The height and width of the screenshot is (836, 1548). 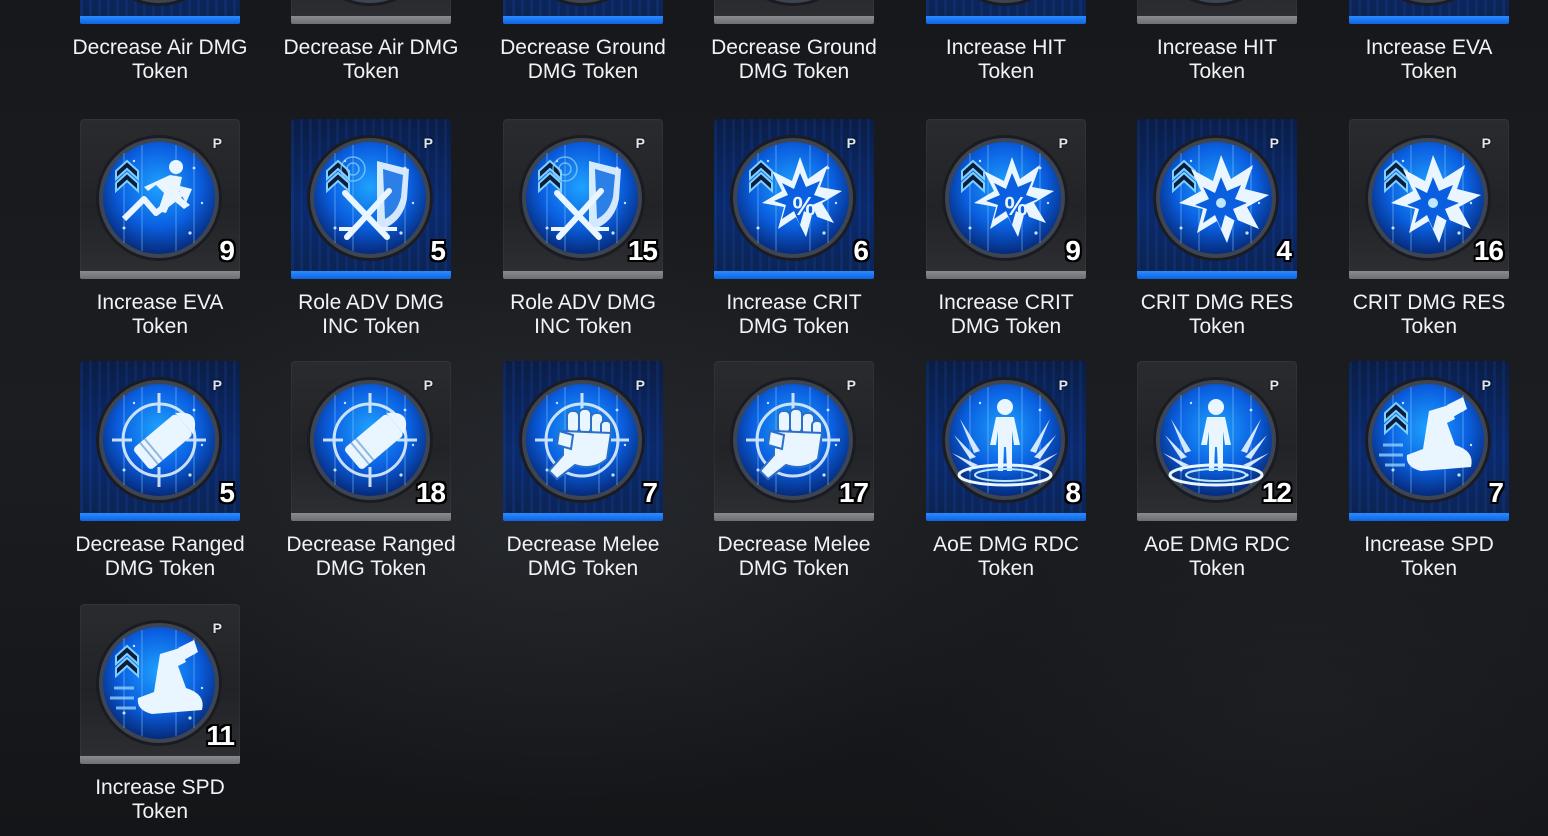 I want to click on token-count: 18, so click(x=430, y=492).